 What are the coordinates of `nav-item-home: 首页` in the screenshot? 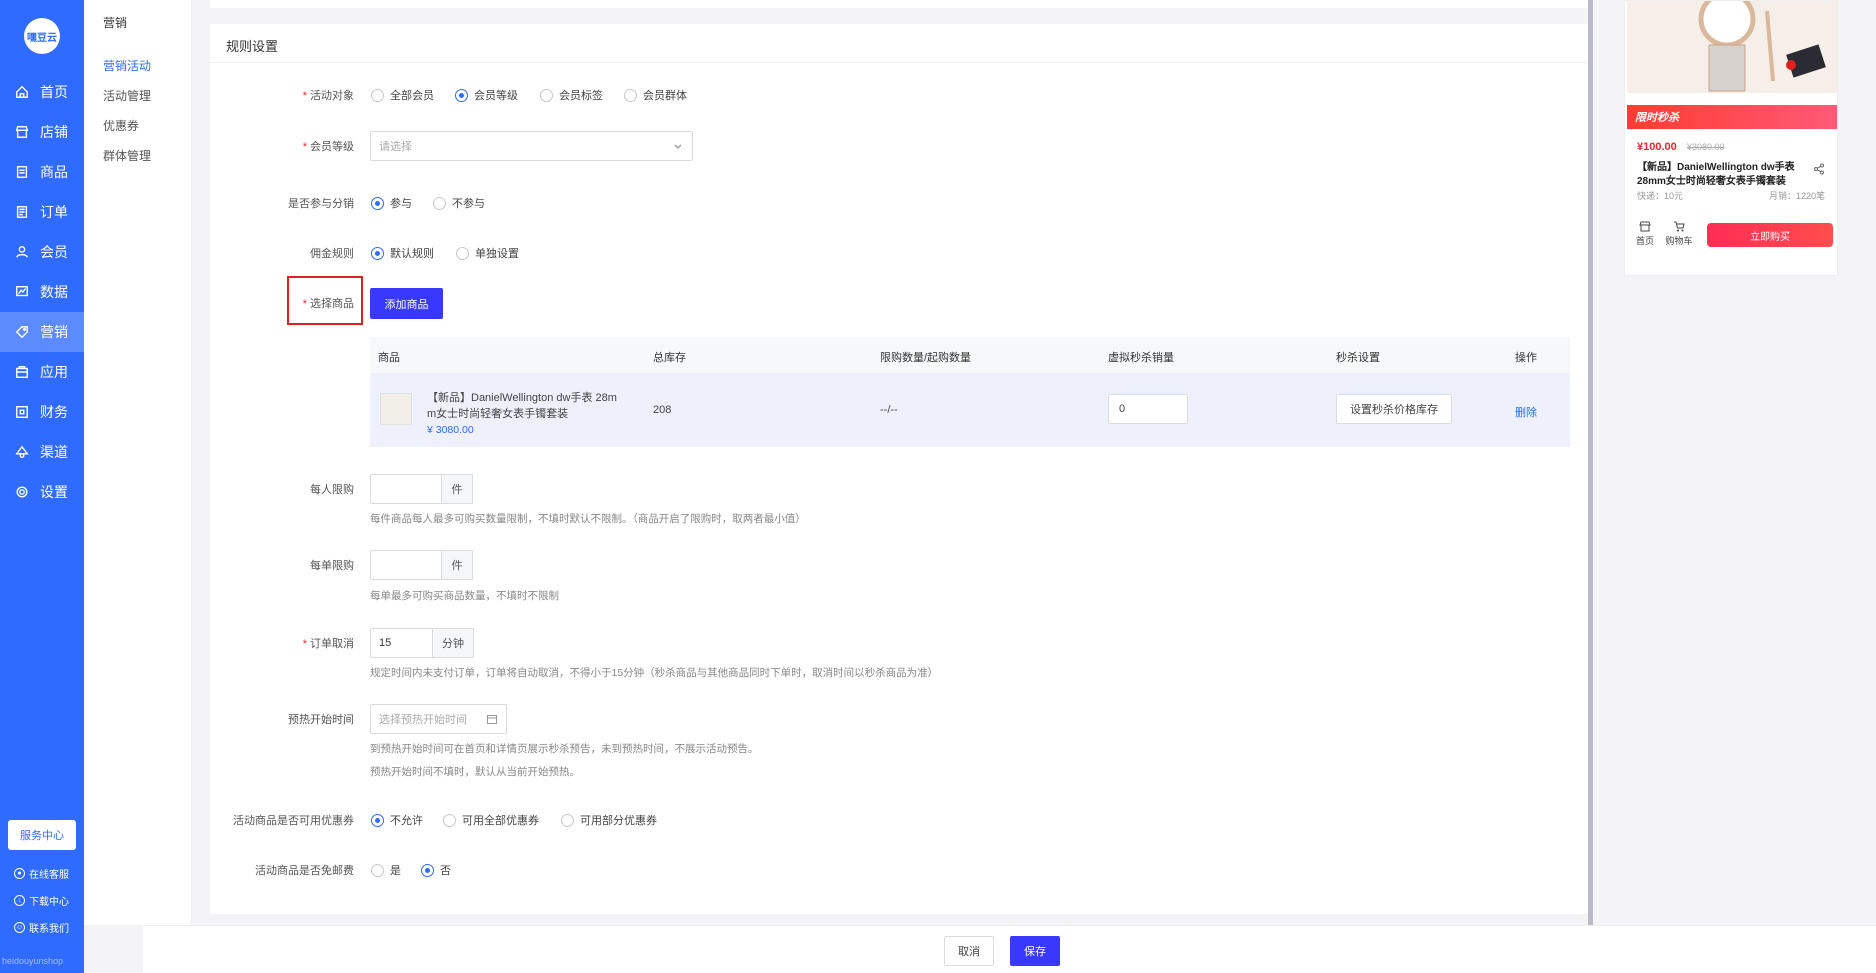 It's located at (42, 92).